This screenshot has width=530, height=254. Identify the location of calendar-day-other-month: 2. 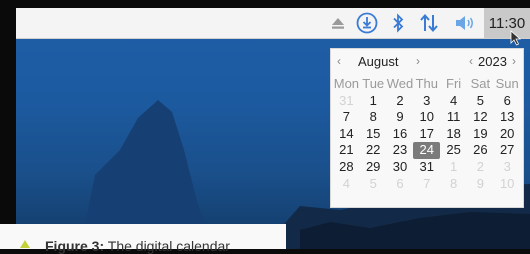
(480, 167).